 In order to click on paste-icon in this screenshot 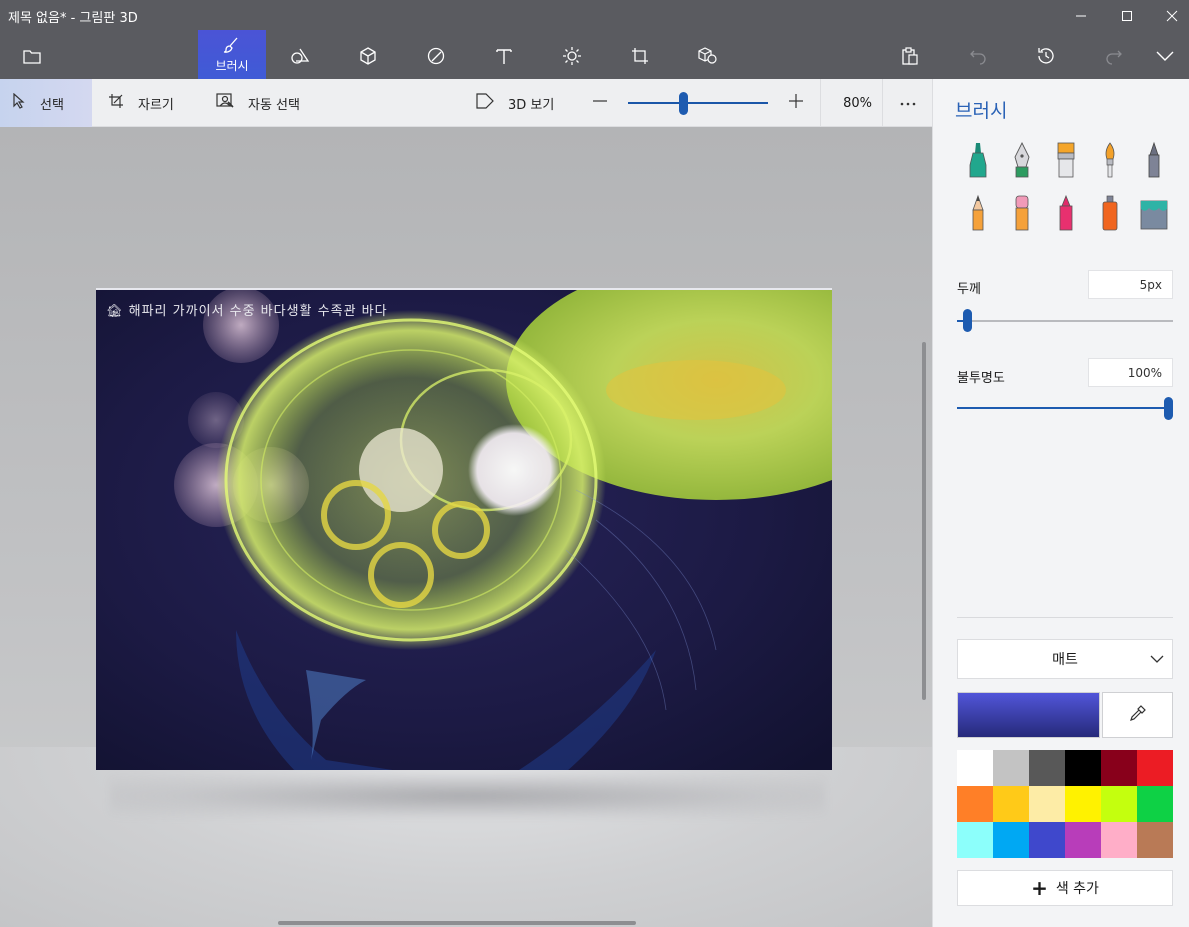, I will do `click(910, 55)`.